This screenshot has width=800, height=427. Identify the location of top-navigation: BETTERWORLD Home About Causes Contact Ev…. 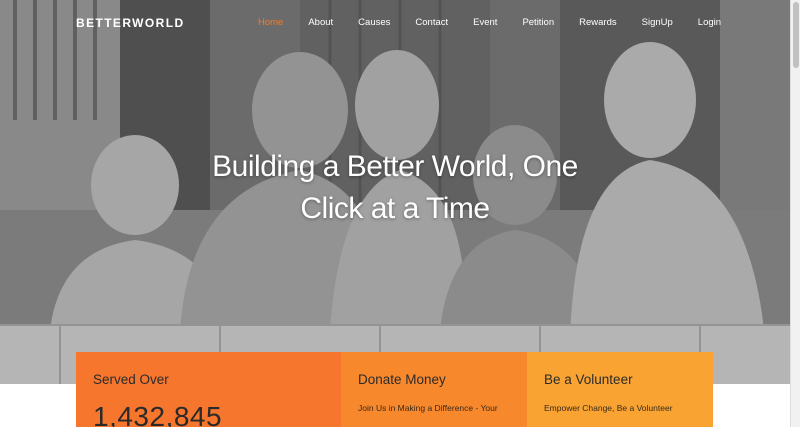
(395, 23).